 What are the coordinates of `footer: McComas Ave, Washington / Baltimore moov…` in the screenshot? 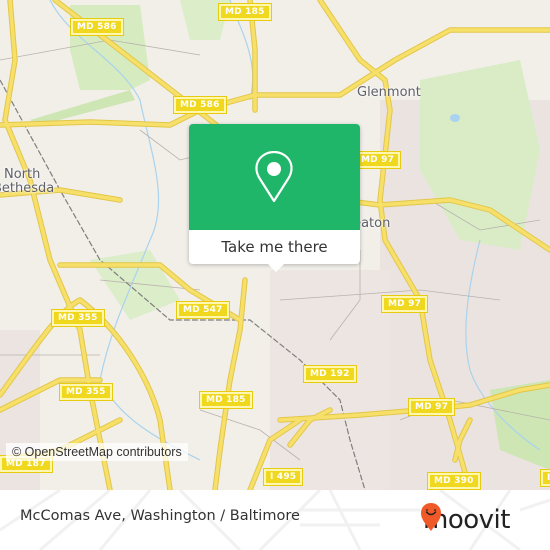 It's located at (275, 520).